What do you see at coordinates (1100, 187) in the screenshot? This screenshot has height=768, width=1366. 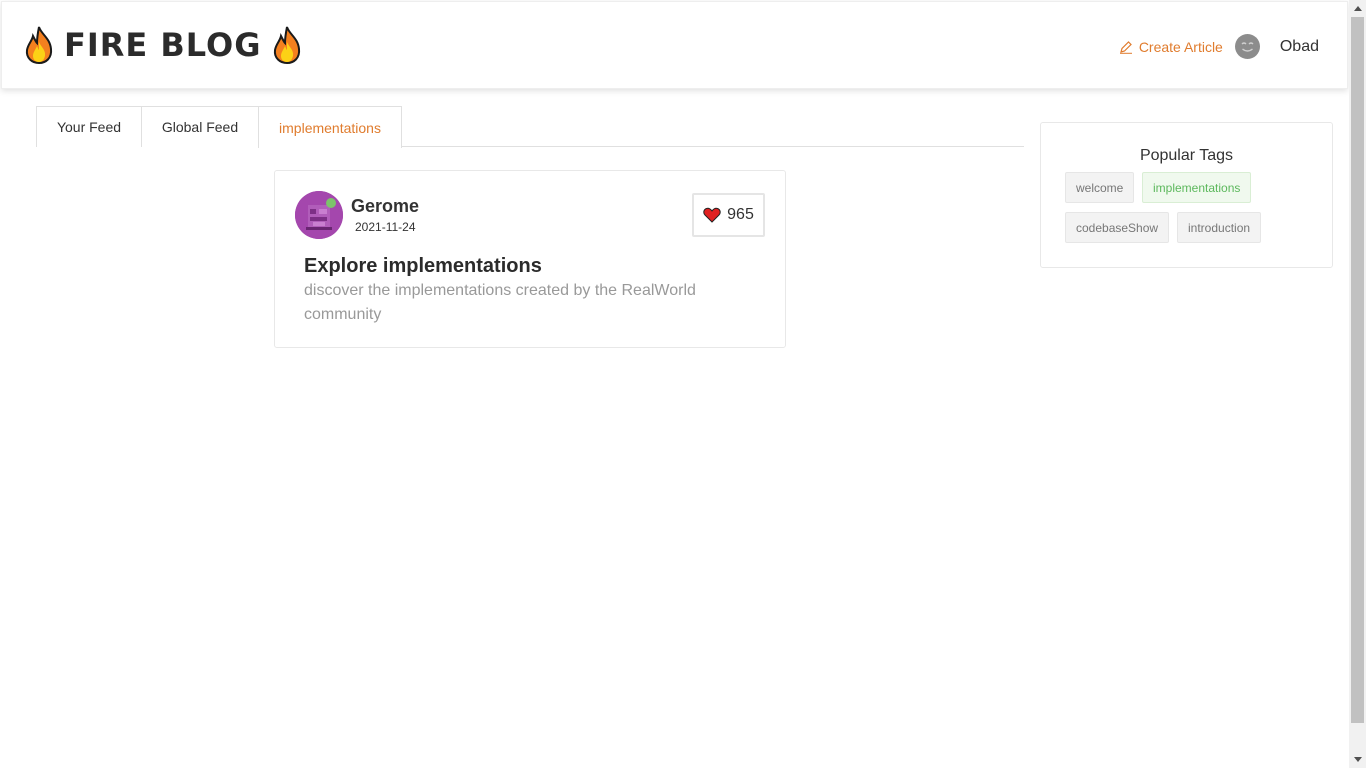 I see `tag-welcome: welcome` at bounding box center [1100, 187].